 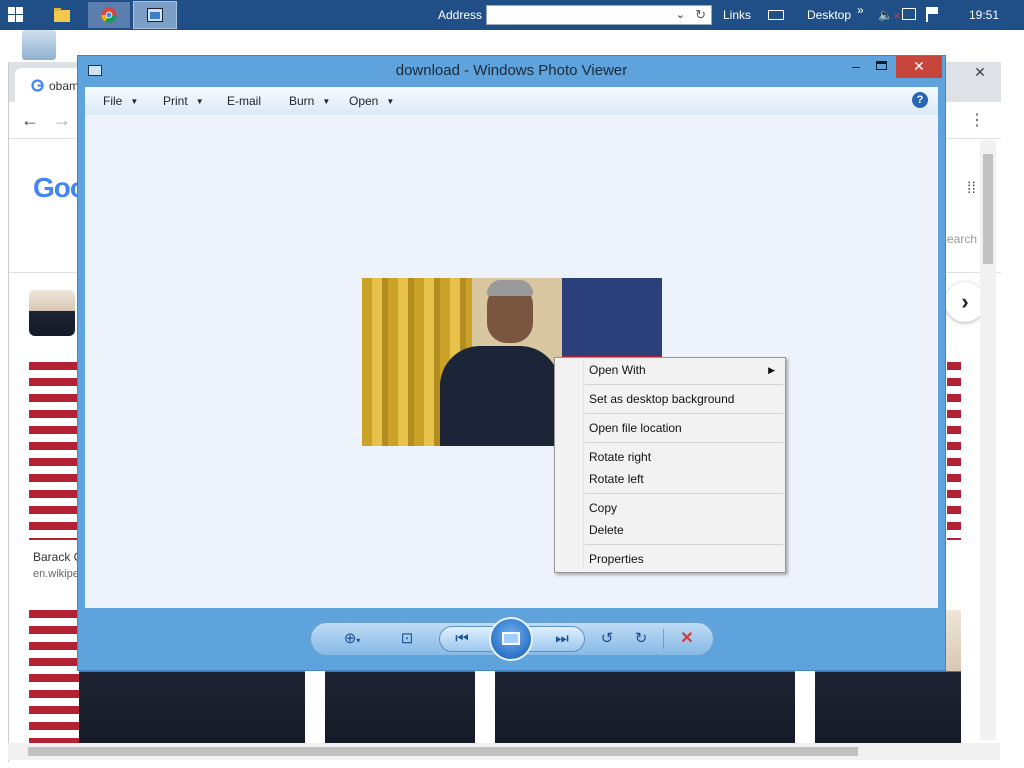 What do you see at coordinates (954, 451) in the screenshot?
I see `result-image-right` at bounding box center [954, 451].